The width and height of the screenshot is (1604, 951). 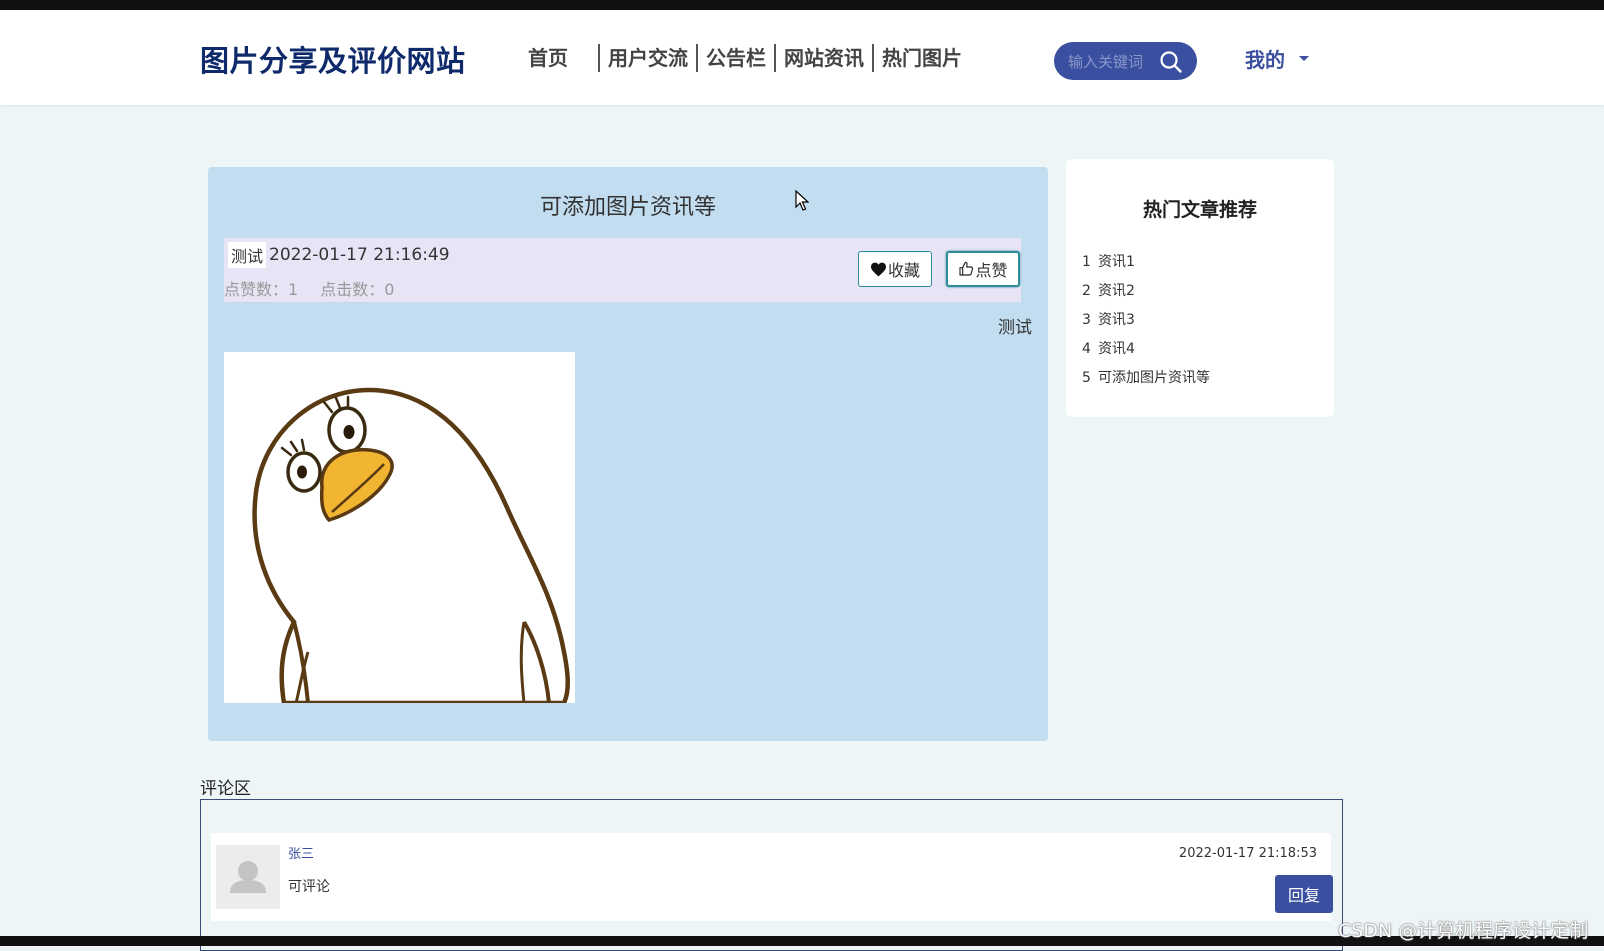 What do you see at coordinates (309, 288) in the screenshot?
I see `article-stats: 点赞数：1 点击数：0` at bounding box center [309, 288].